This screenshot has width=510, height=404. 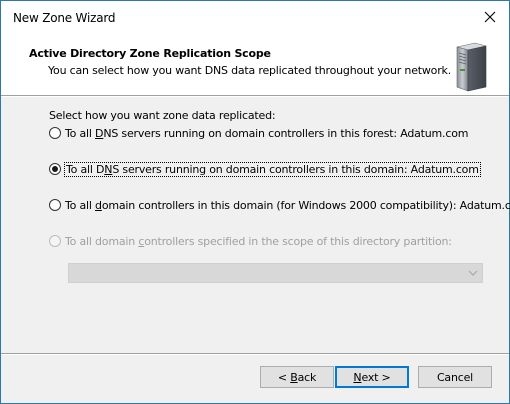 I want to click on radio-partition, so click(x=55, y=241).